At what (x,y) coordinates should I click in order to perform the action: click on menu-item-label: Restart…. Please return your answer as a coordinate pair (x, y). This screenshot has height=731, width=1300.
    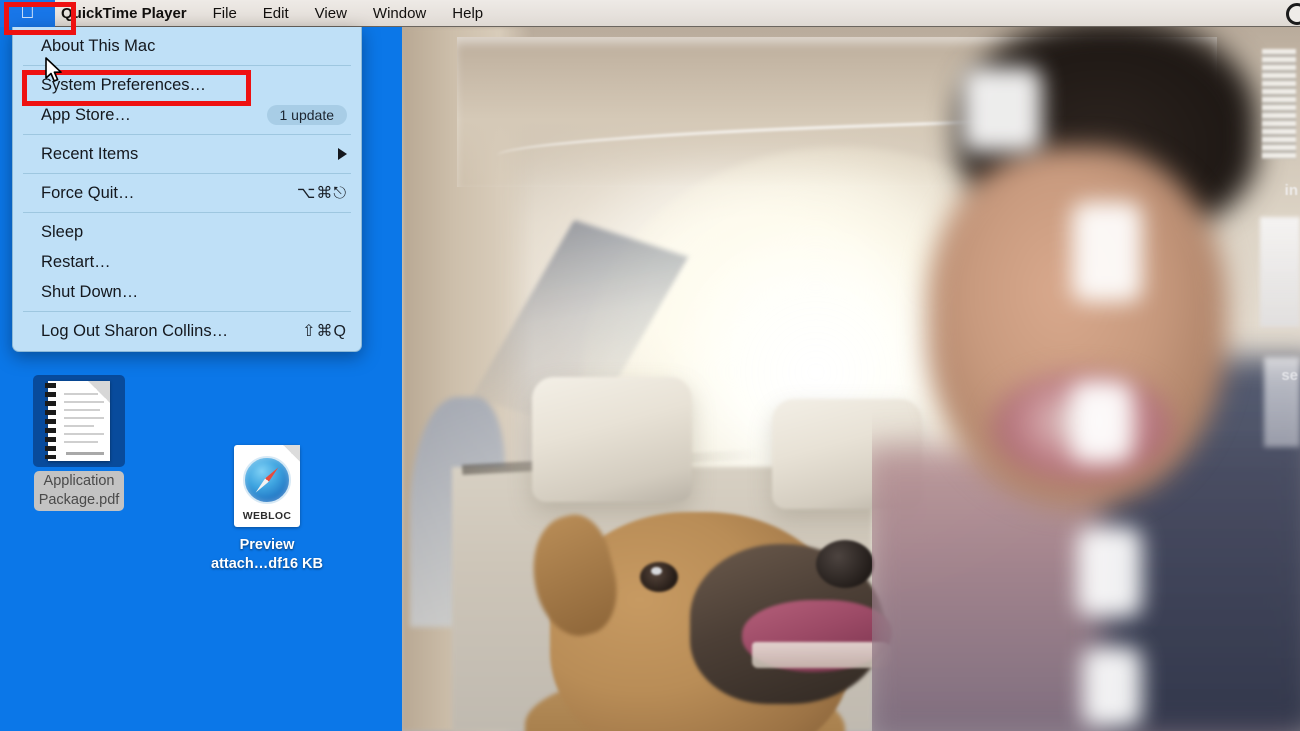
    Looking at the image, I should click on (76, 261).